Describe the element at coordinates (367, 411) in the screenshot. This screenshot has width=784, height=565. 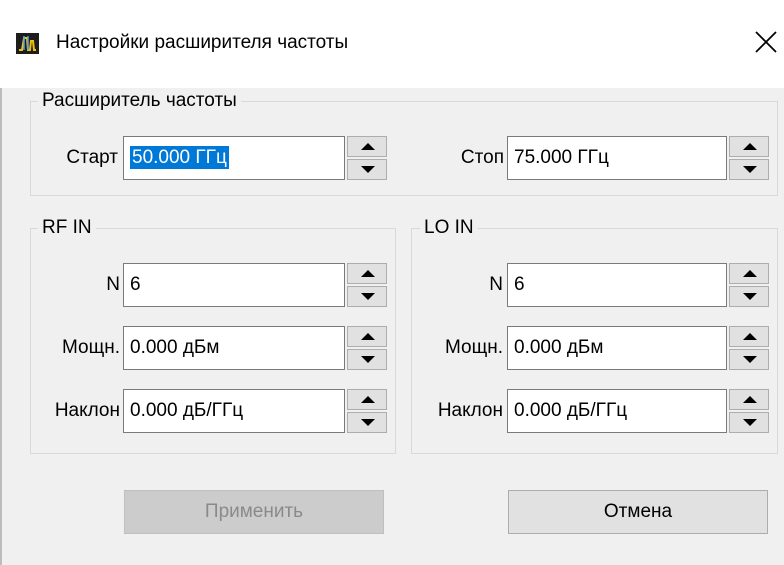
I see `rf-slope-spinner` at that location.